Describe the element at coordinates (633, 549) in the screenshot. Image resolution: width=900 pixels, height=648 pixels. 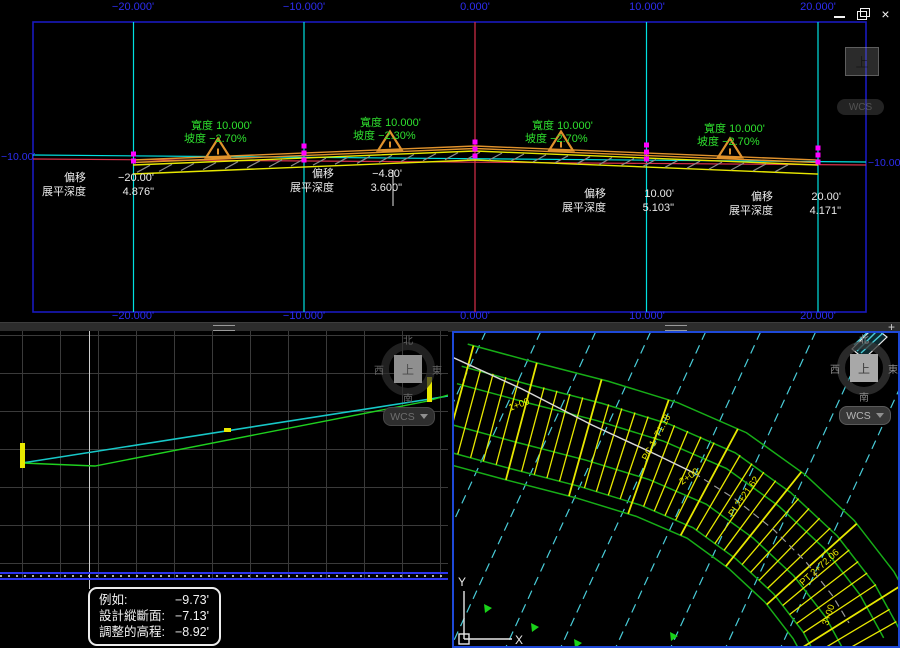
I see `corridor-edge-line` at that location.